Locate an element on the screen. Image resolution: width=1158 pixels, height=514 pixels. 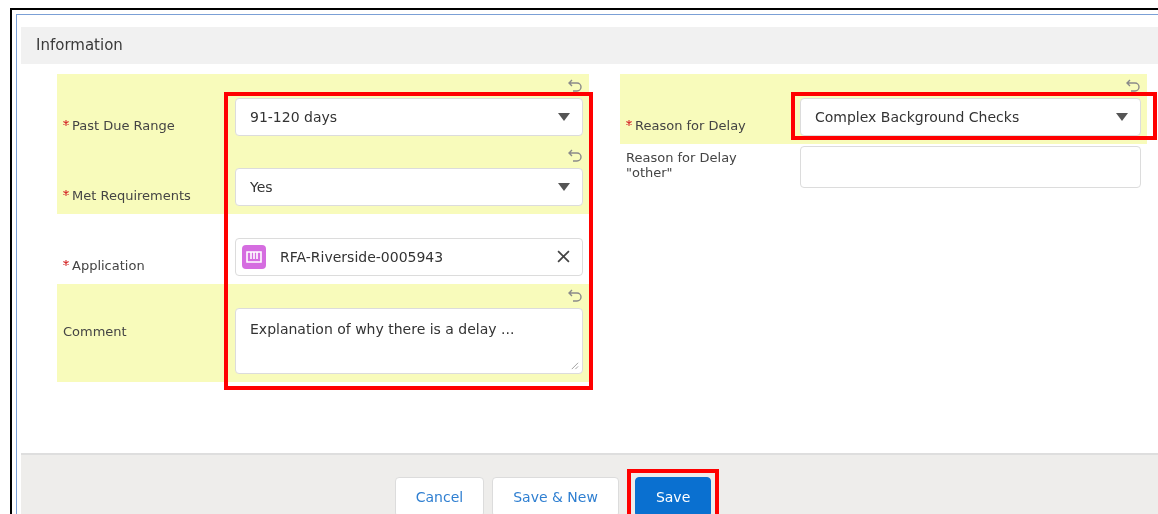
dropdown-field: 91-120 days is located at coordinates (409, 116).